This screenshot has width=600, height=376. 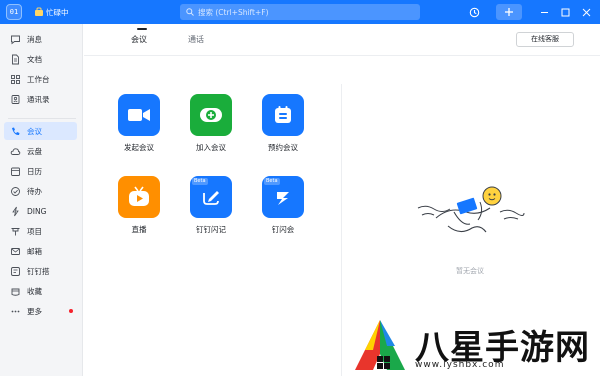 I want to click on flash-meeting-tile: Beta 钉闪会, so click(x=283, y=205).